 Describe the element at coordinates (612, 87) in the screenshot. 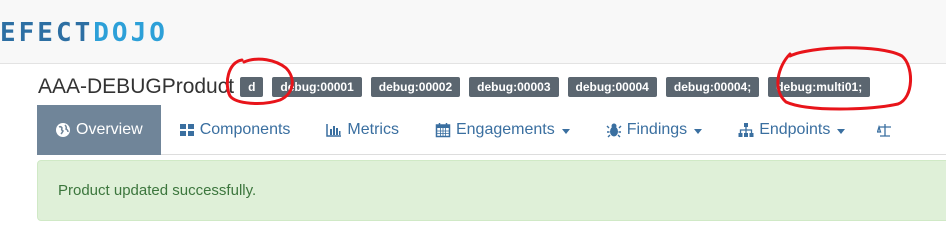

I see `product-tag: debug:00004` at that location.